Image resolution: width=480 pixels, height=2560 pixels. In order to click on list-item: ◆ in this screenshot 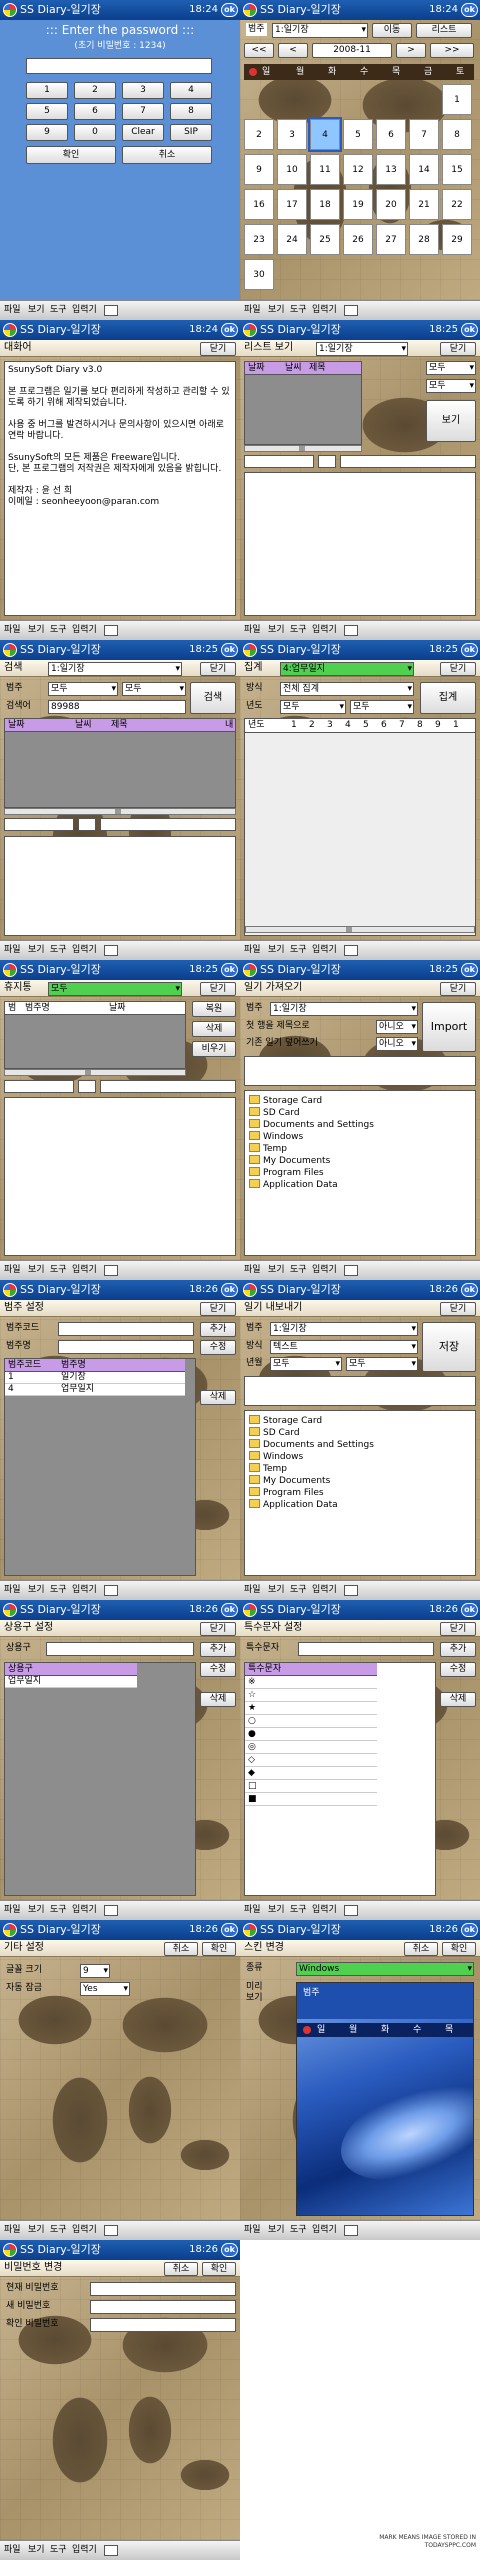, I will do `click(311, 1774)`.